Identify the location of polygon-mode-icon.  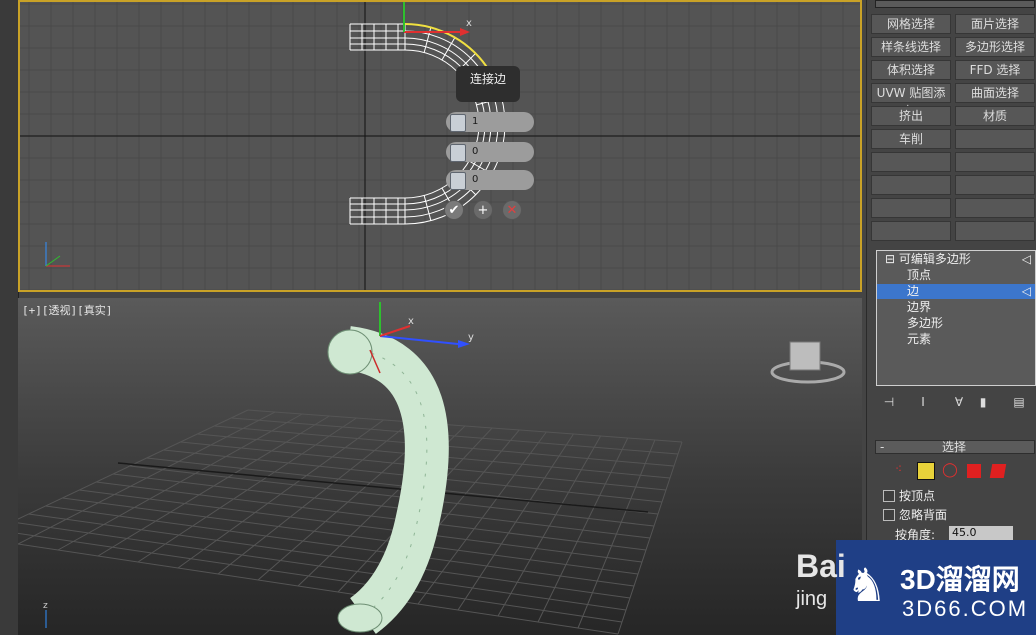
(974, 471).